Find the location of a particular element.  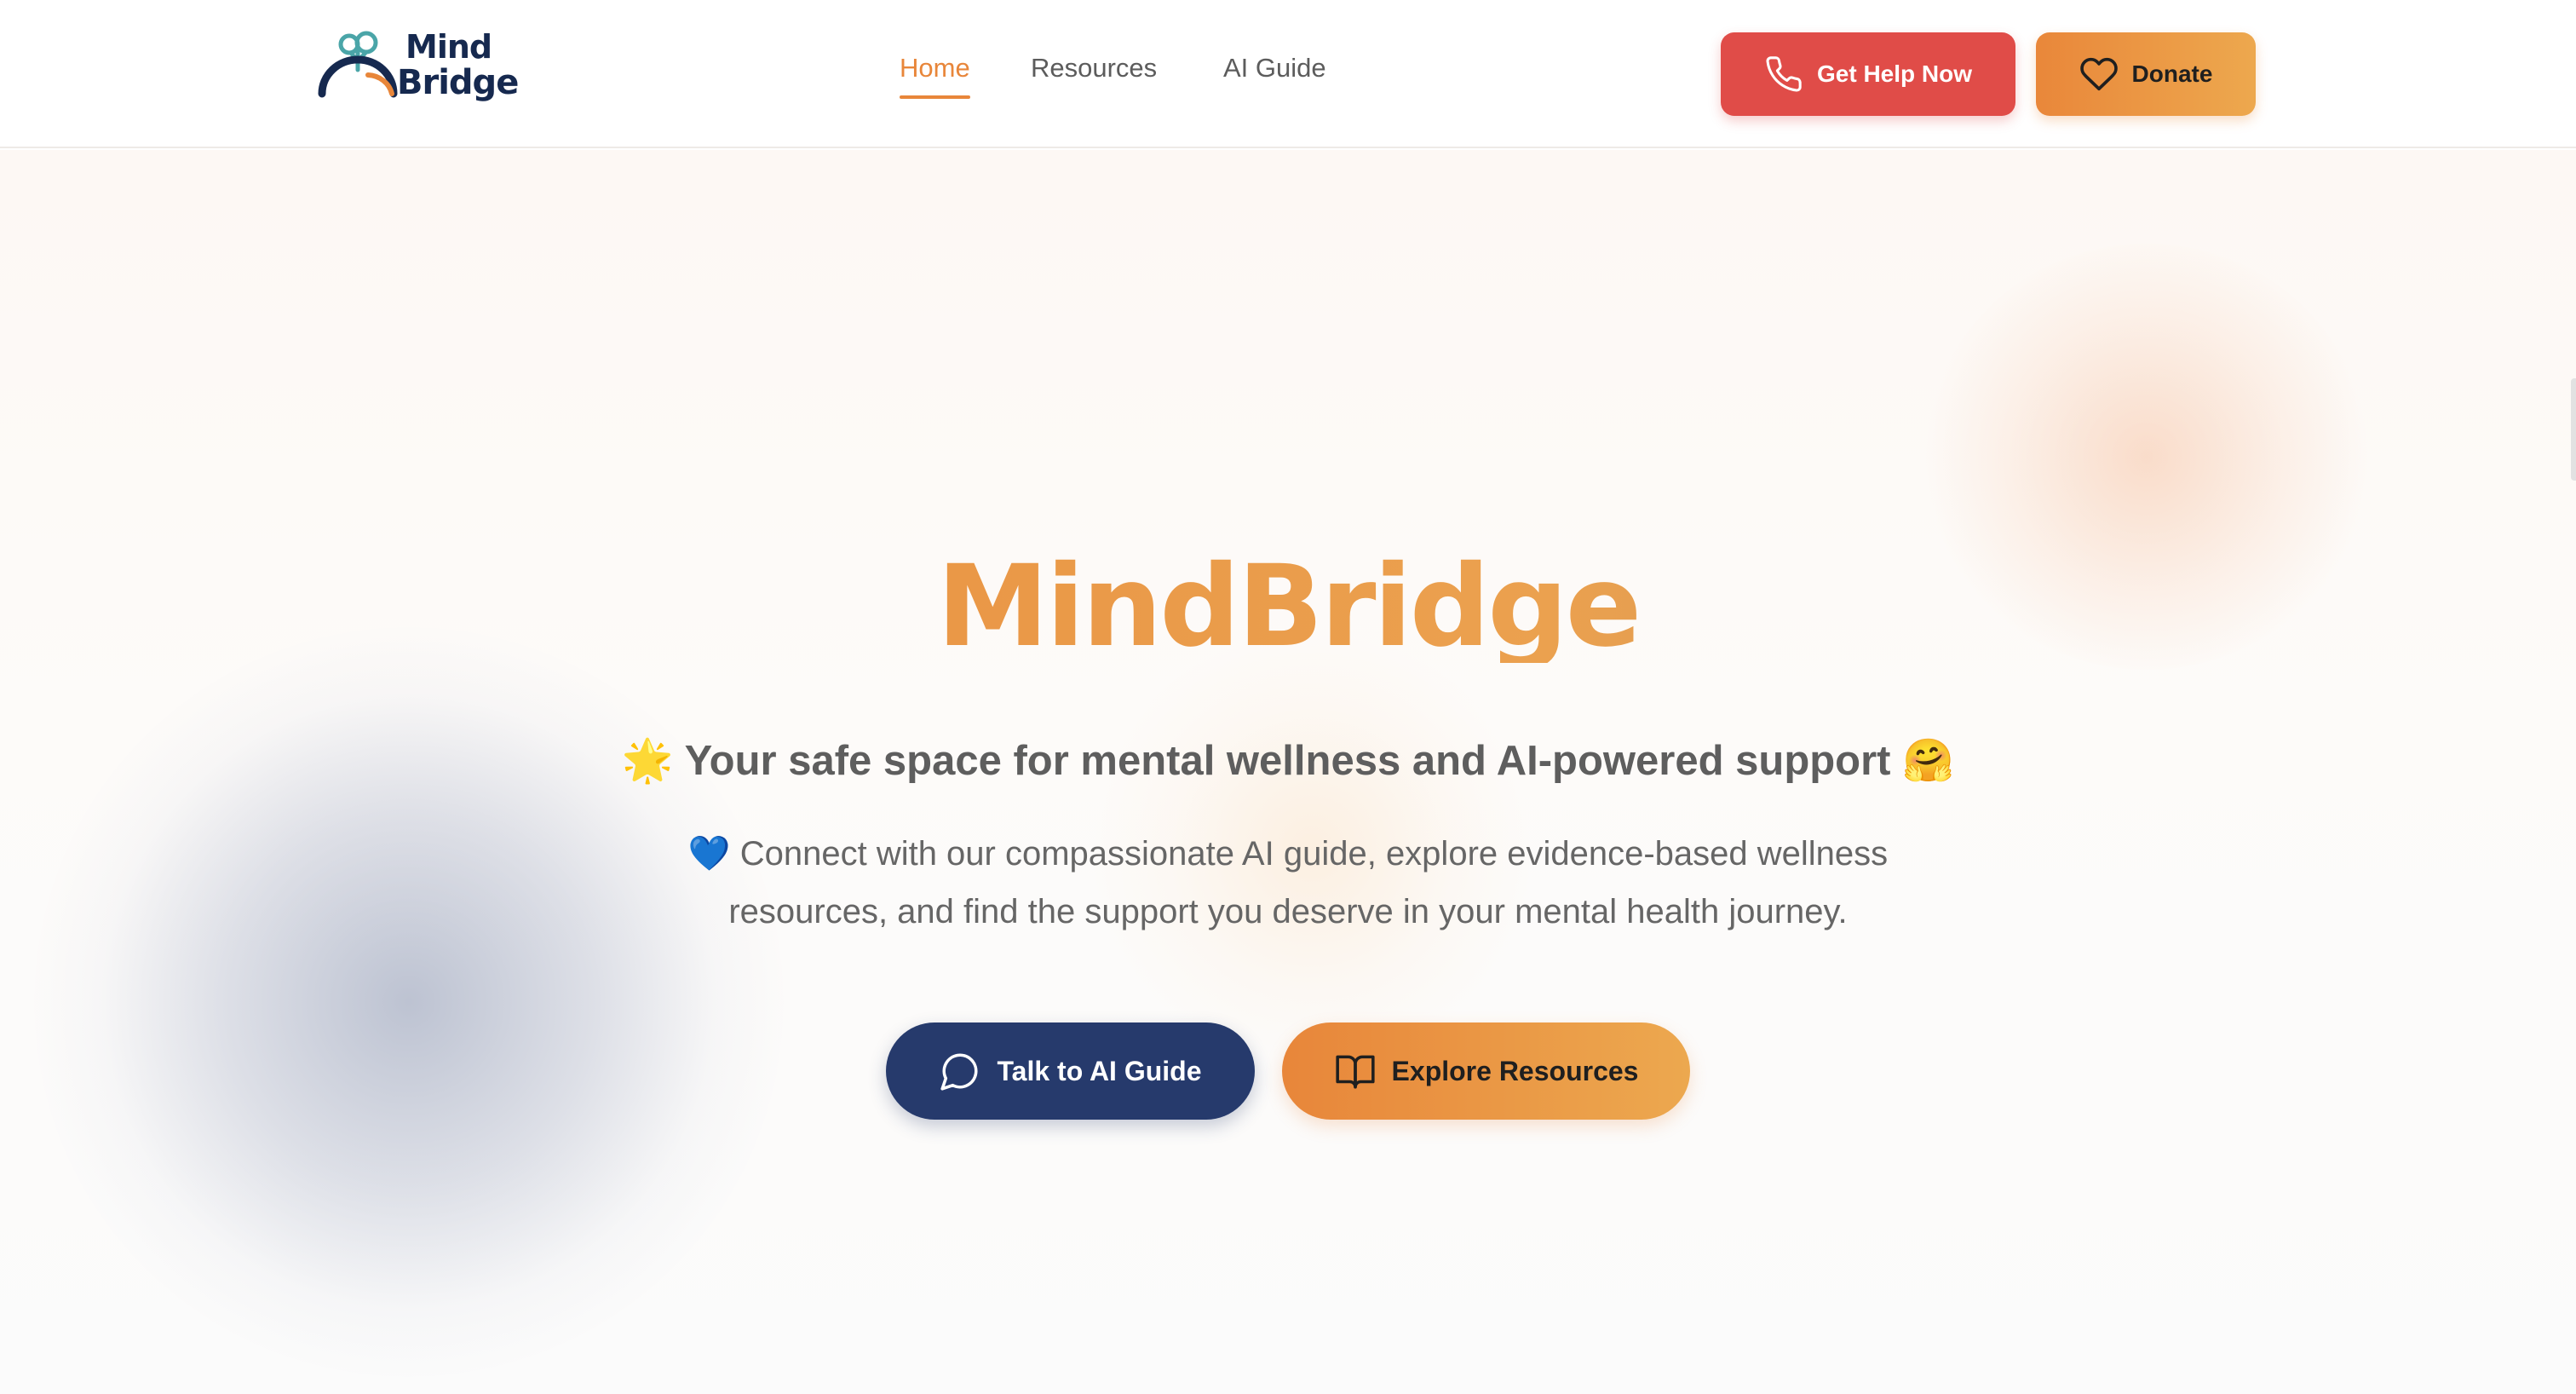

donate-button: Donate is located at coordinates (2146, 74).